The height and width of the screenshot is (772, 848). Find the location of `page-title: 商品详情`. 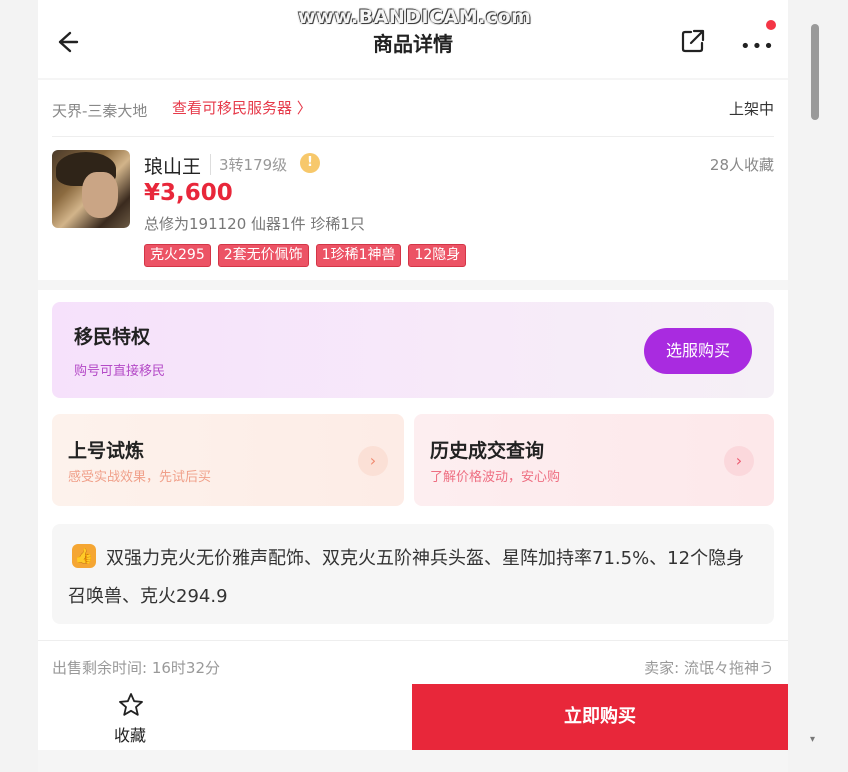

page-title: 商品详情 is located at coordinates (413, 44).